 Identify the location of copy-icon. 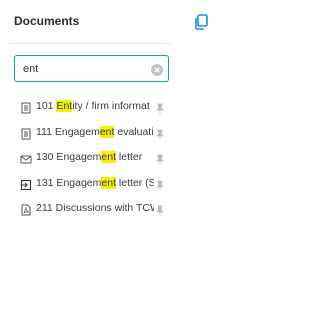
(201, 22).